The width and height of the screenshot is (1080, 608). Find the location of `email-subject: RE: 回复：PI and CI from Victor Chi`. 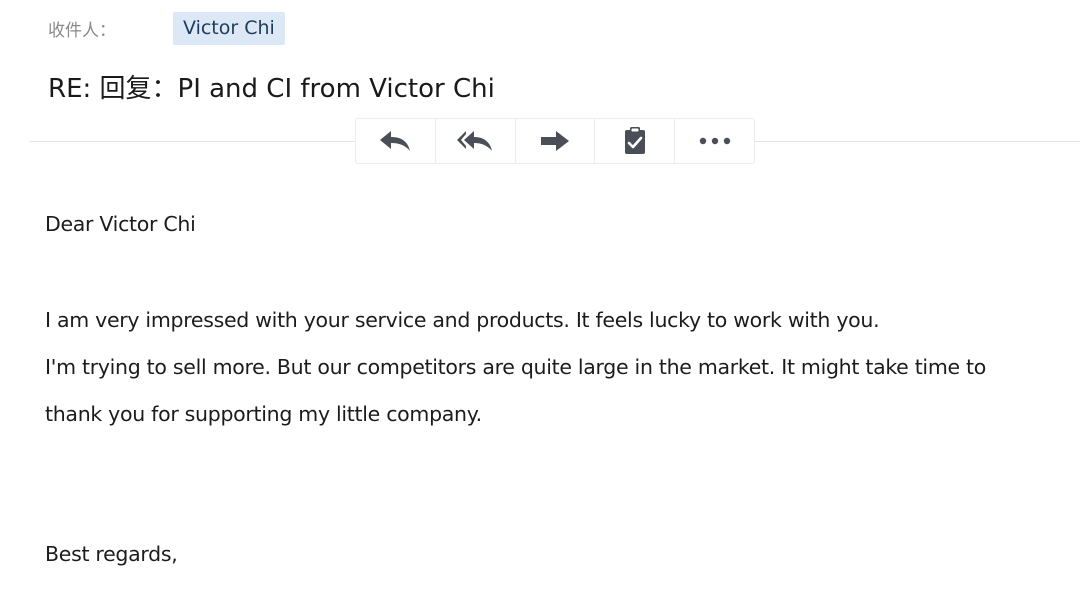

email-subject: RE: 回复：PI and CI from Victor Chi is located at coordinates (271, 89).